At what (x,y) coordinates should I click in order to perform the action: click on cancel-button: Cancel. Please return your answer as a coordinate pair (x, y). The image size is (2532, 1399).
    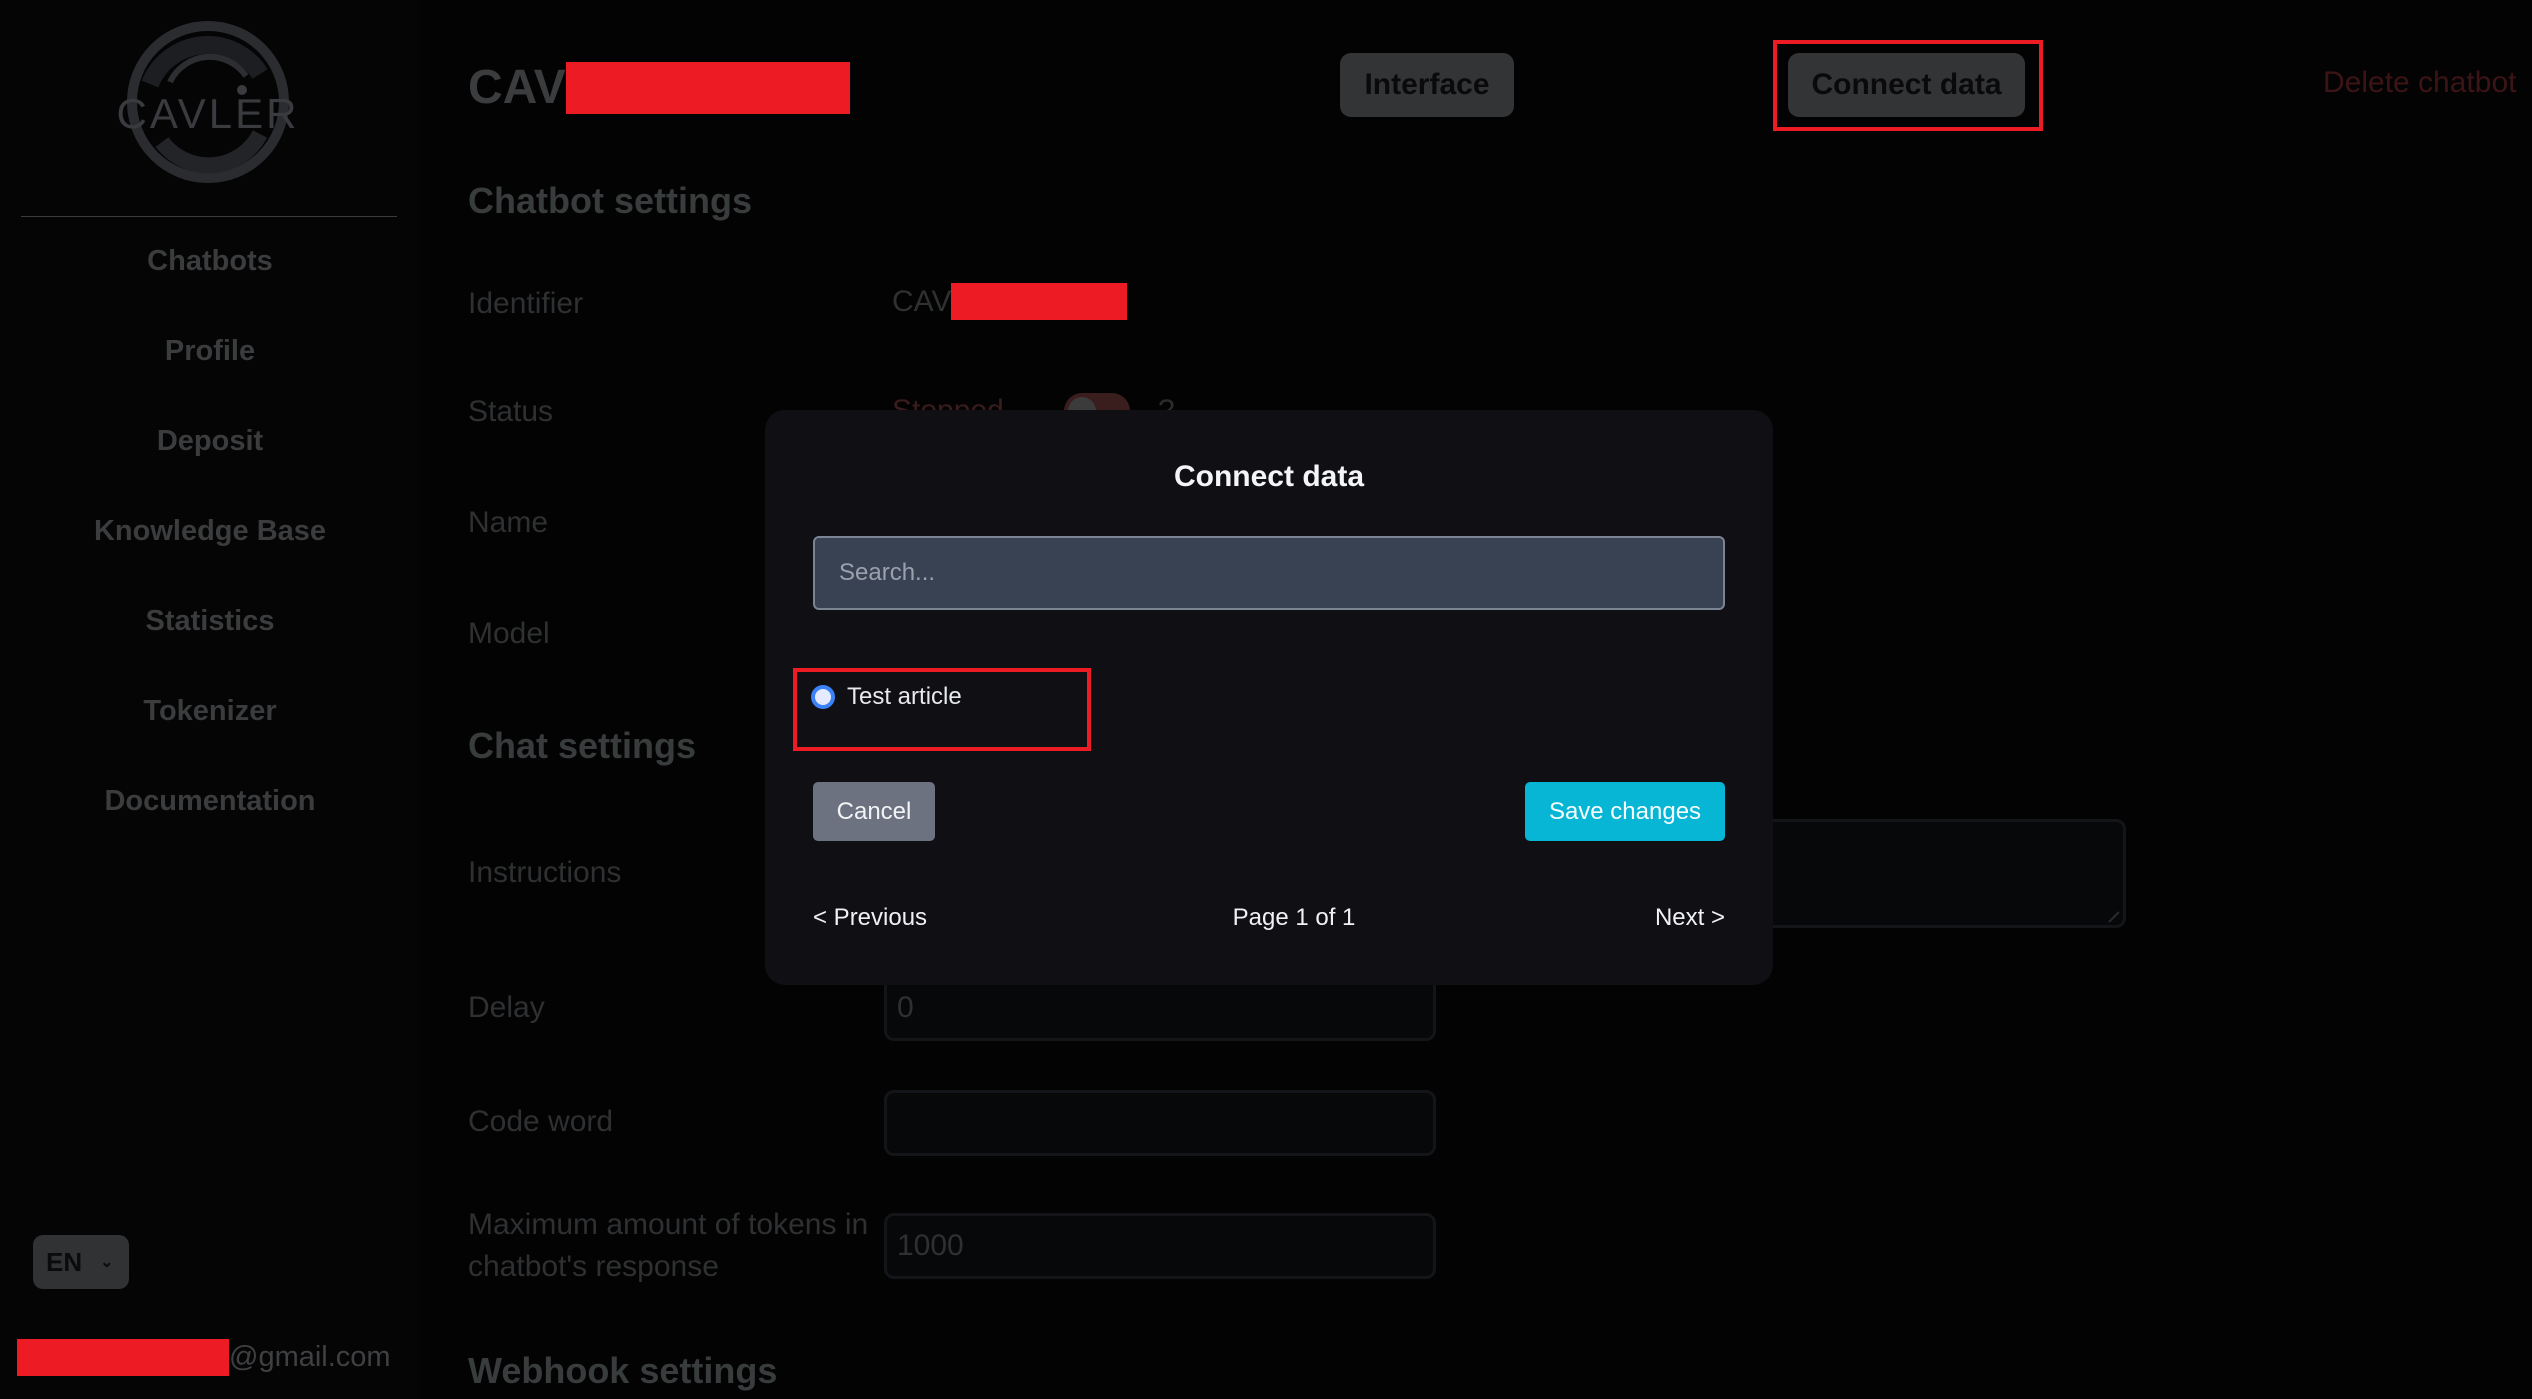
    Looking at the image, I should click on (874, 811).